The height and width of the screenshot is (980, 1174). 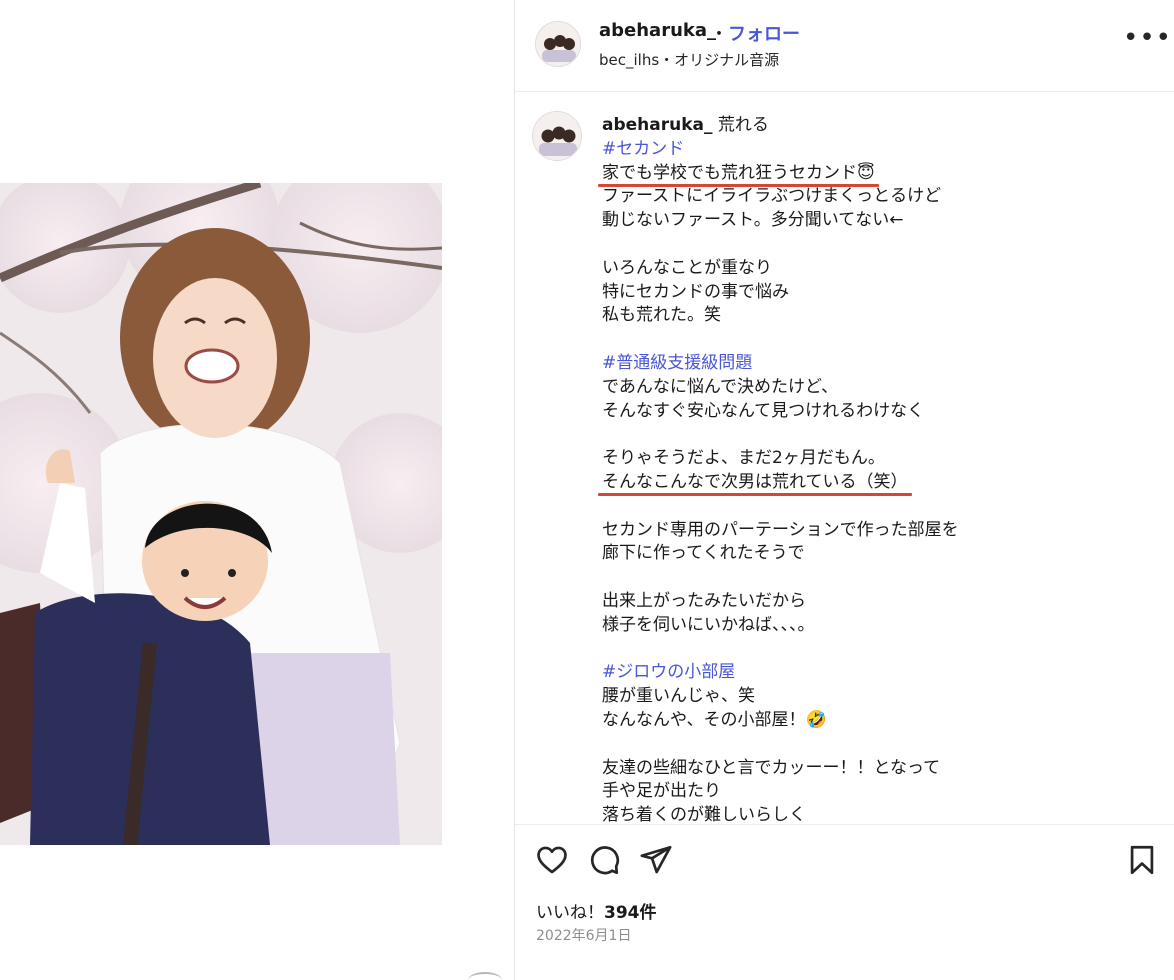 I want to click on caption-line: なんなんや、その小部屋！🤣, so click(x=882, y=721).